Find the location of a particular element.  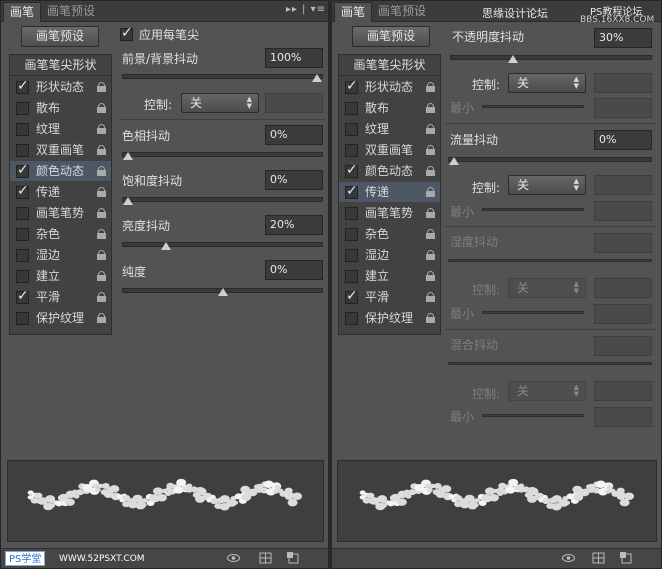

purity-slider is located at coordinates (222, 292).